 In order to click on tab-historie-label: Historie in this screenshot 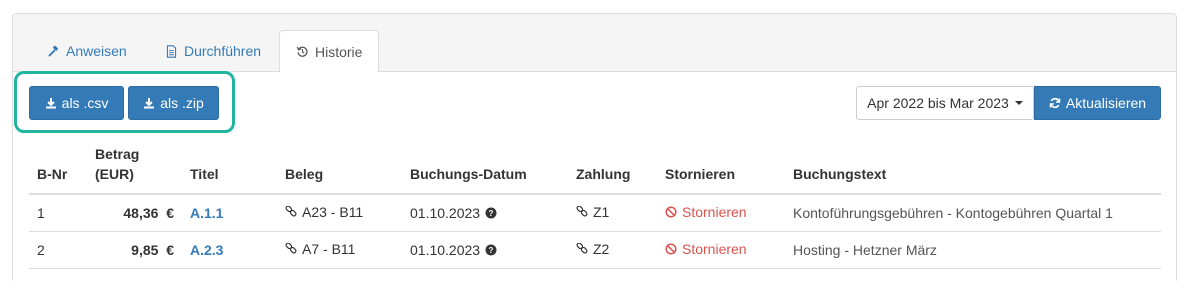, I will do `click(339, 51)`.